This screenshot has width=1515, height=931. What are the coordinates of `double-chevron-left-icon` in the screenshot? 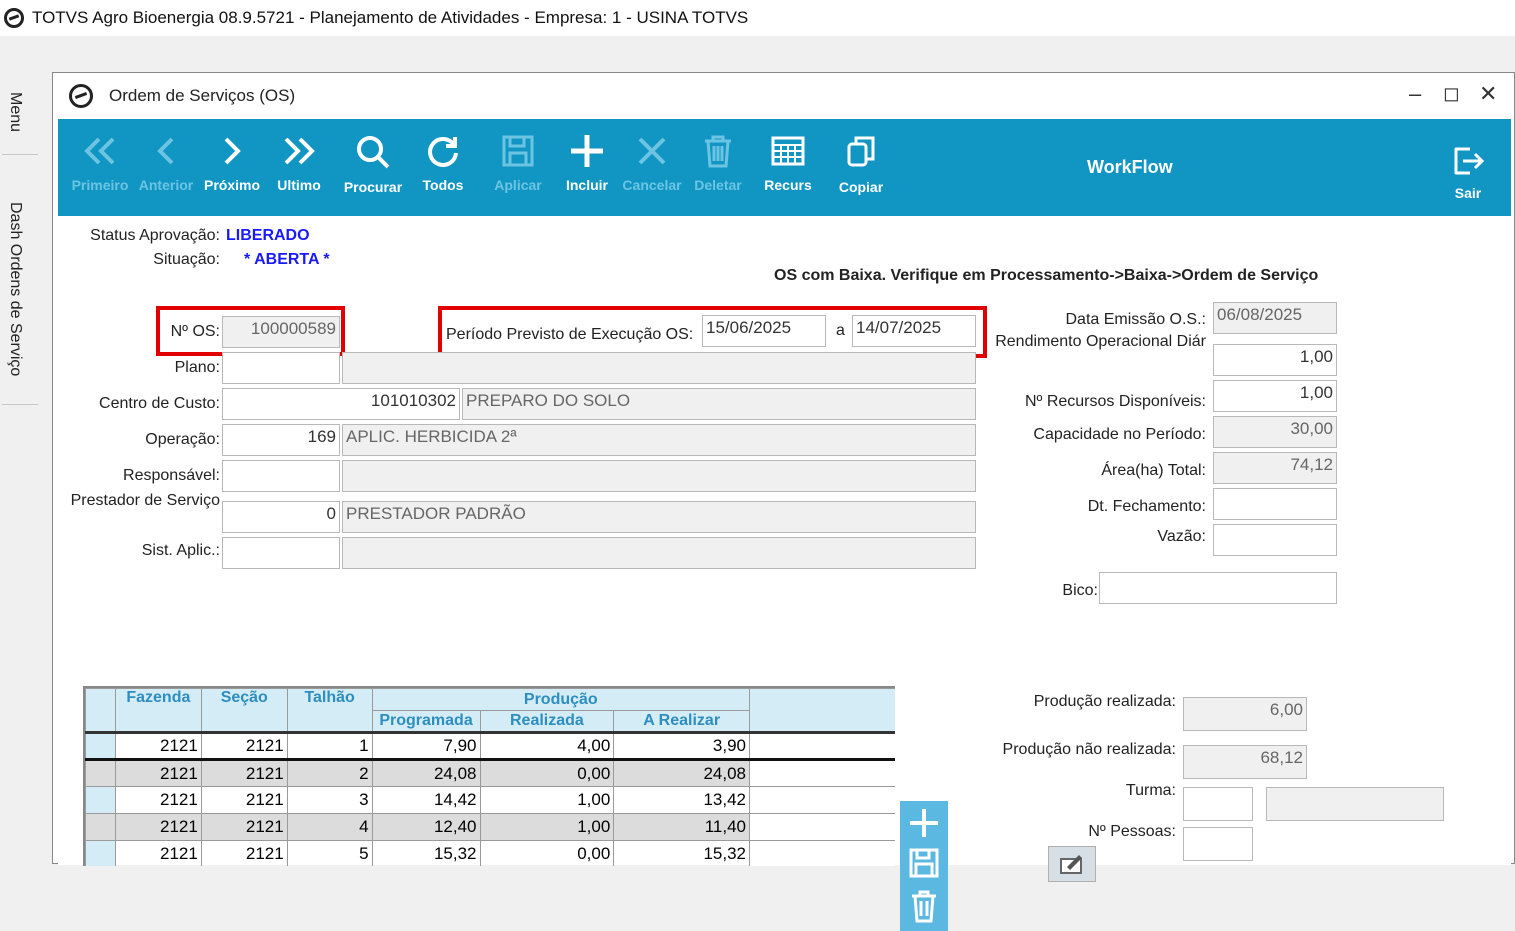 It's located at (99, 151).